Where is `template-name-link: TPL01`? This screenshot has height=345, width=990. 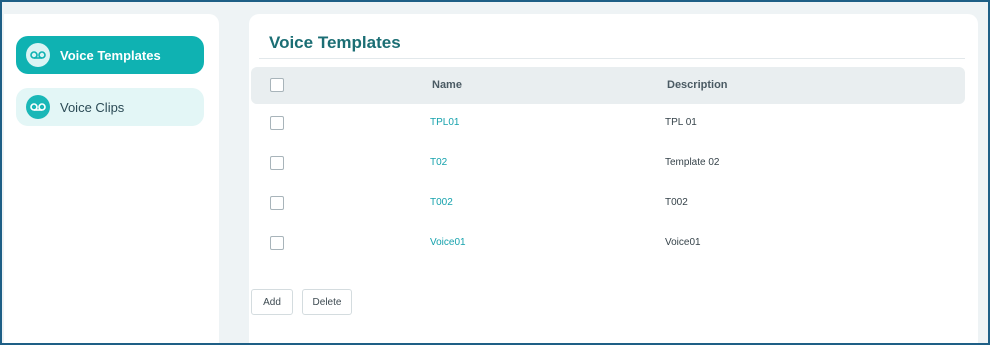
template-name-link: TPL01 is located at coordinates (444, 122).